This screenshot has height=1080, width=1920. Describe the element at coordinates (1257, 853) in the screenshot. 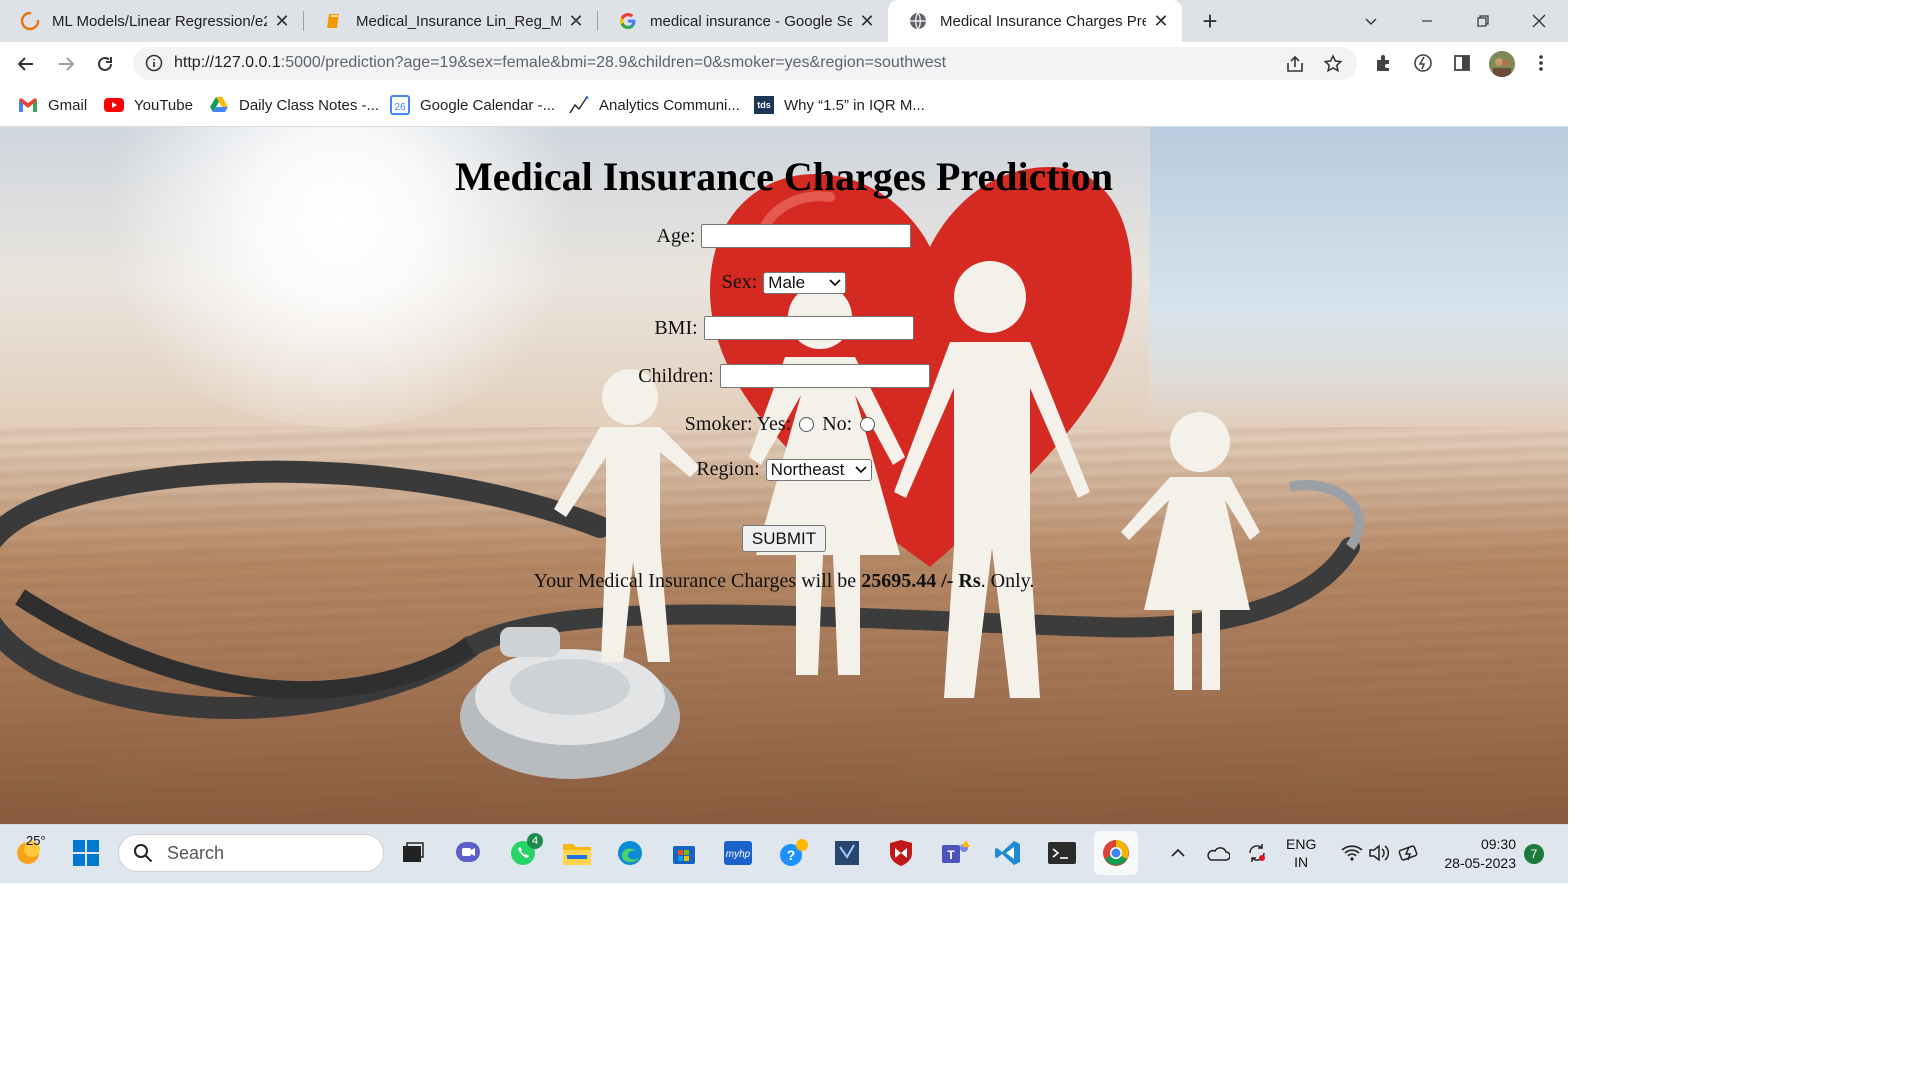

I see `sync-icon` at that location.